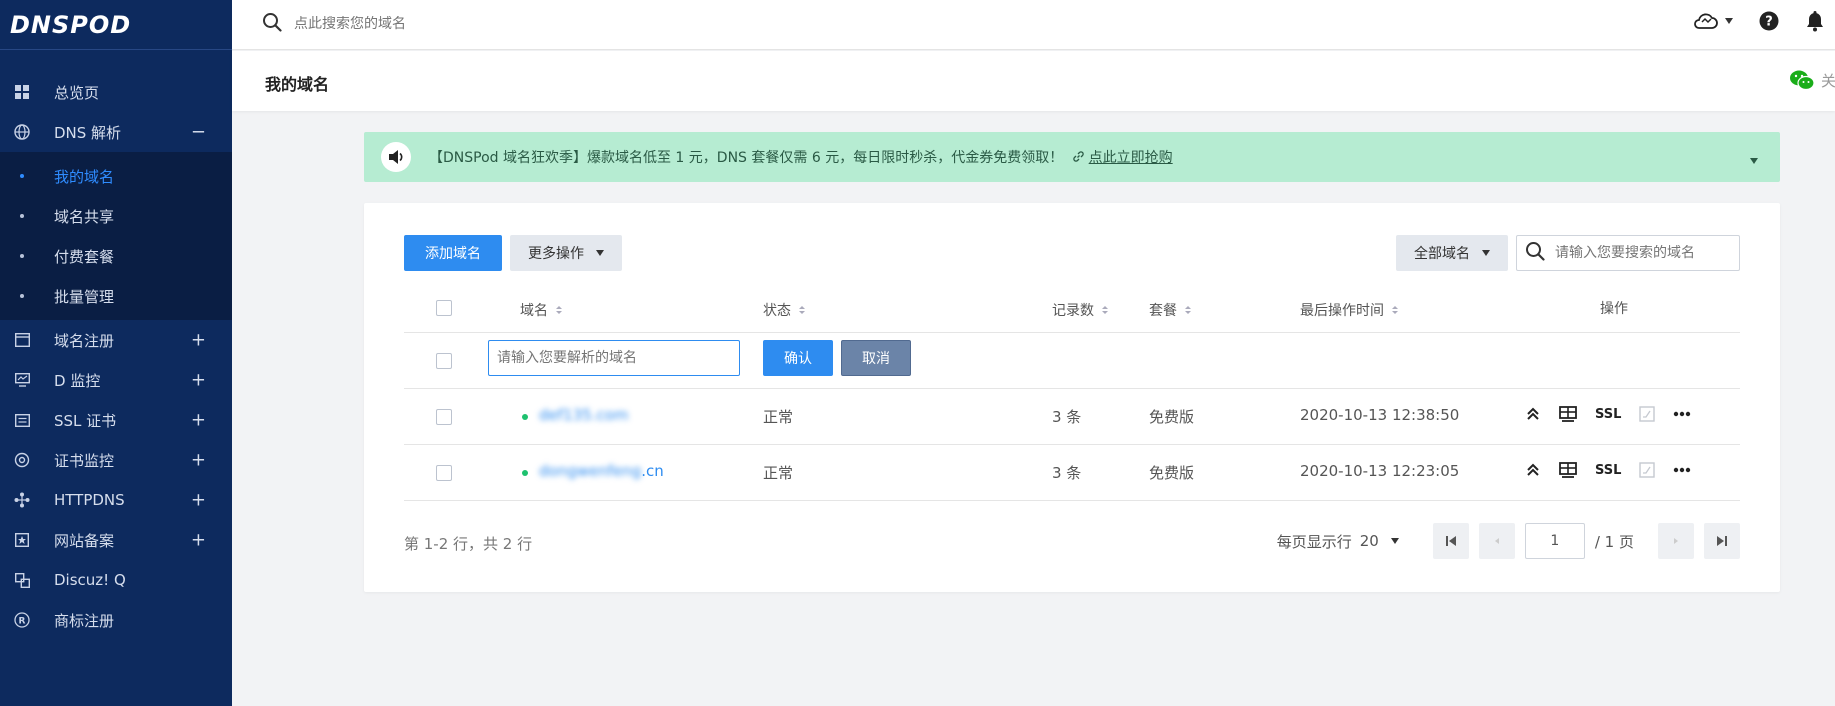 The height and width of the screenshot is (706, 1835). I want to click on sidebar-item-discuz: Discuz! Q, so click(116, 580).